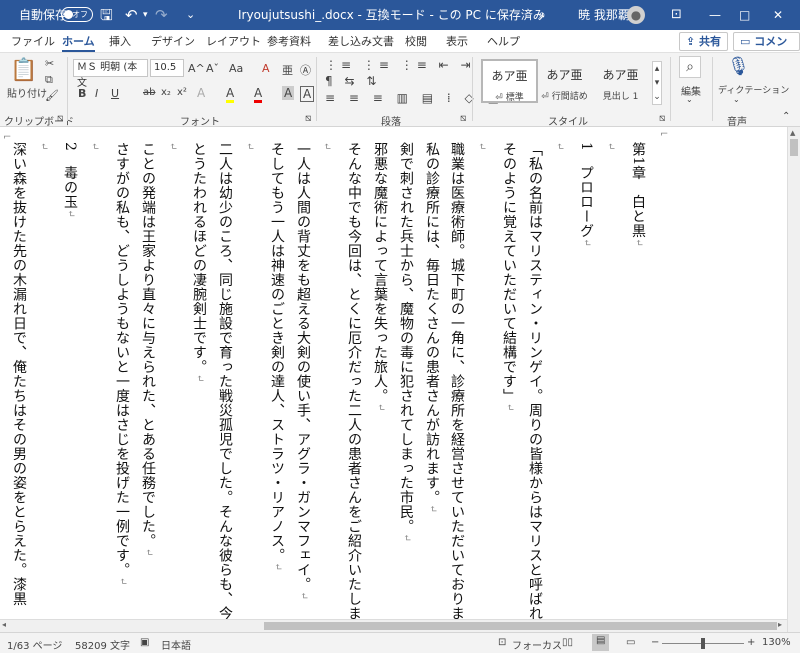 The width and height of the screenshot is (800, 653). I want to click on cut-icon: ✂, so click(49, 63).